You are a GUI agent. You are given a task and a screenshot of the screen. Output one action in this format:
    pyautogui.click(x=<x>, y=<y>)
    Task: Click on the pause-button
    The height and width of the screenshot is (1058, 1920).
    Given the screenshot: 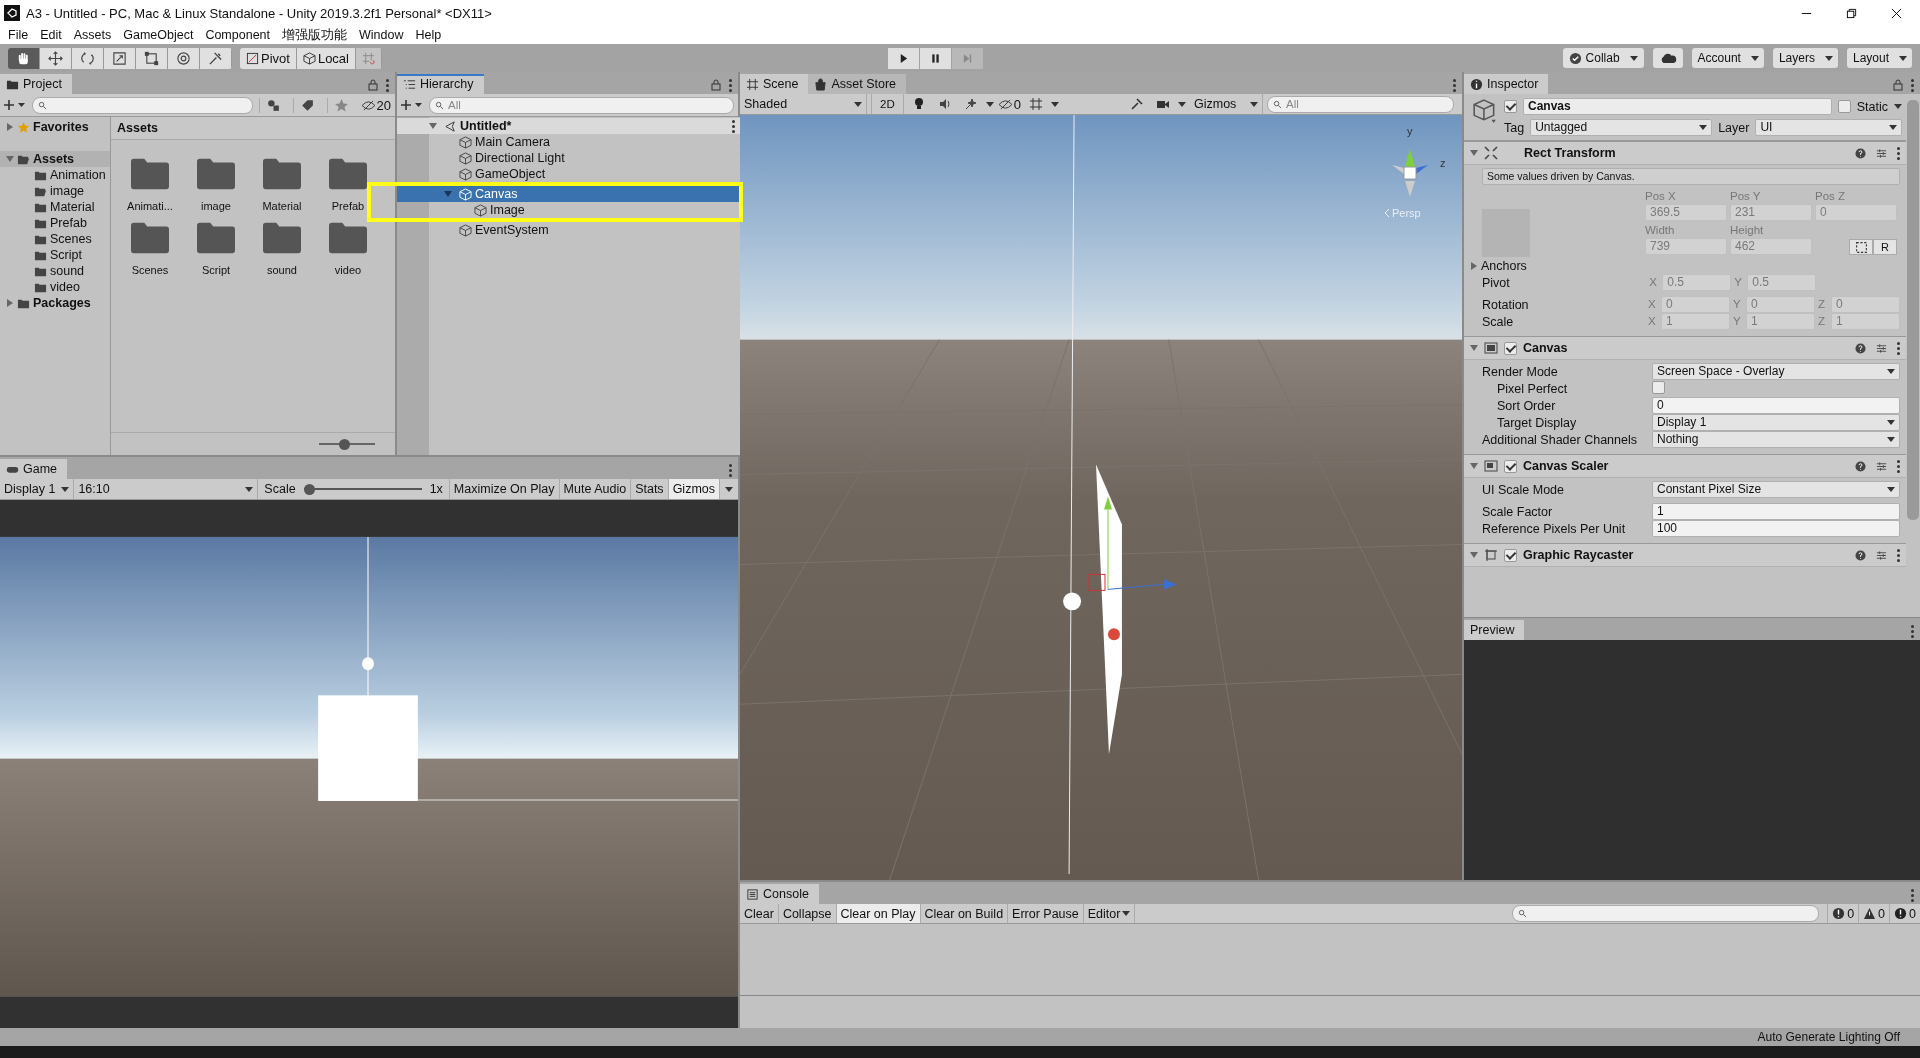 What is the action you would take?
    pyautogui.click(x=935, y=58)
    